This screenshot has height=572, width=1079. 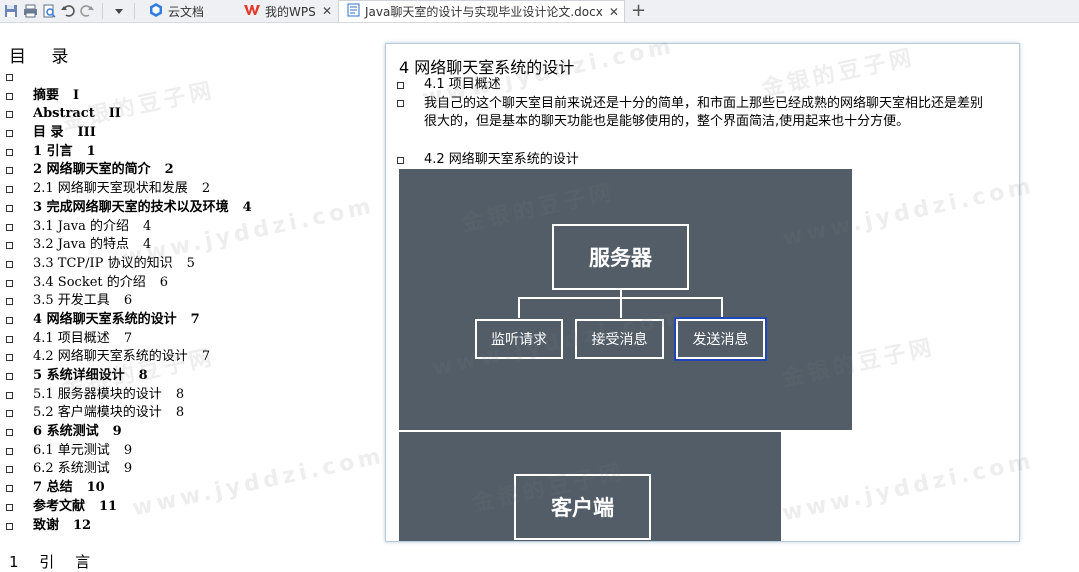 I want to click on toc-item: 3.5 开发工具 6, so click(x=129, y=301).